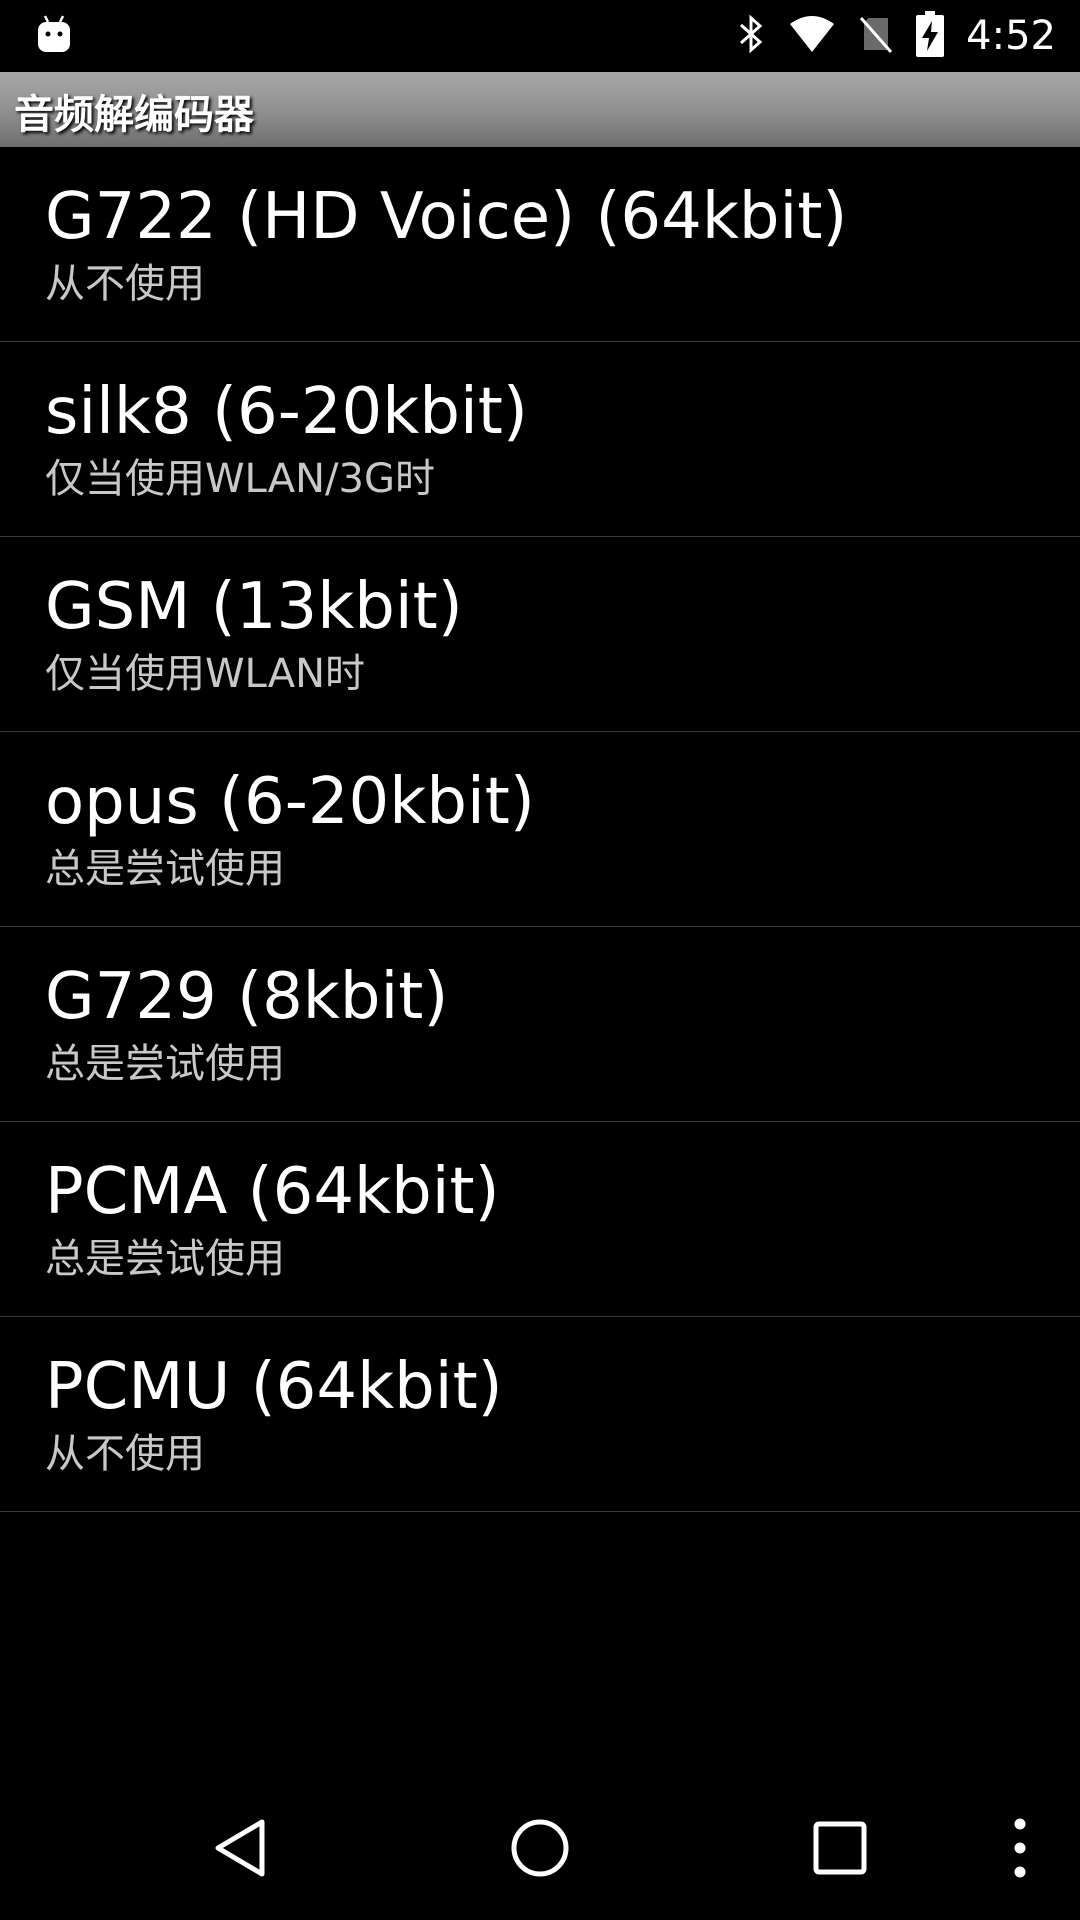 The image size is (1080, 1920). I want to click on battery-charging-icon, so click(930, 36).